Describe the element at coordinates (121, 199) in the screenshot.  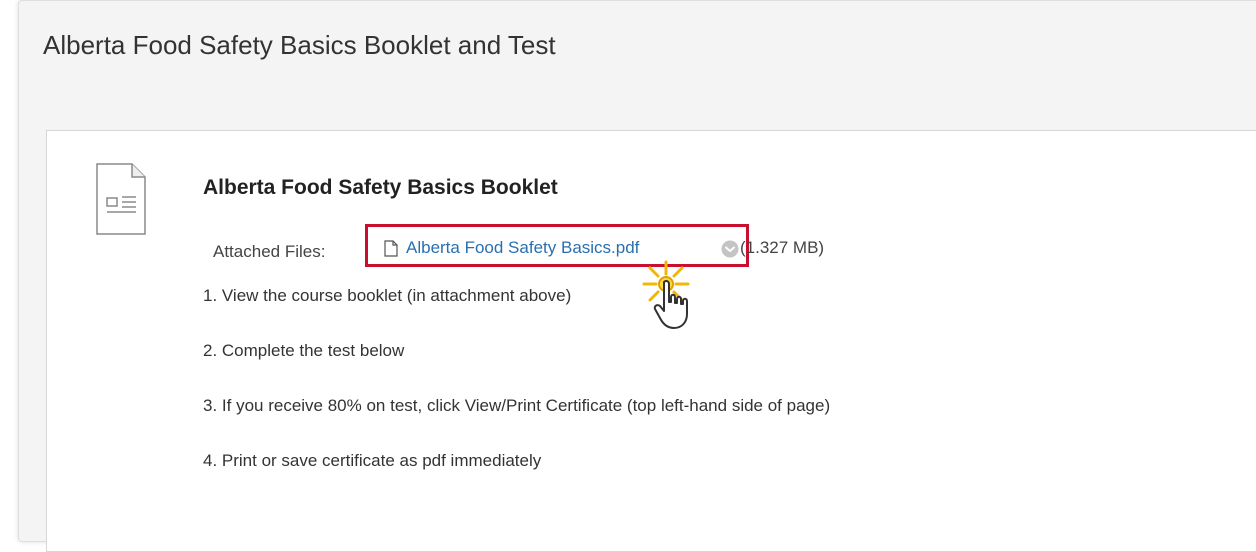
I see `document-icon` at that location.